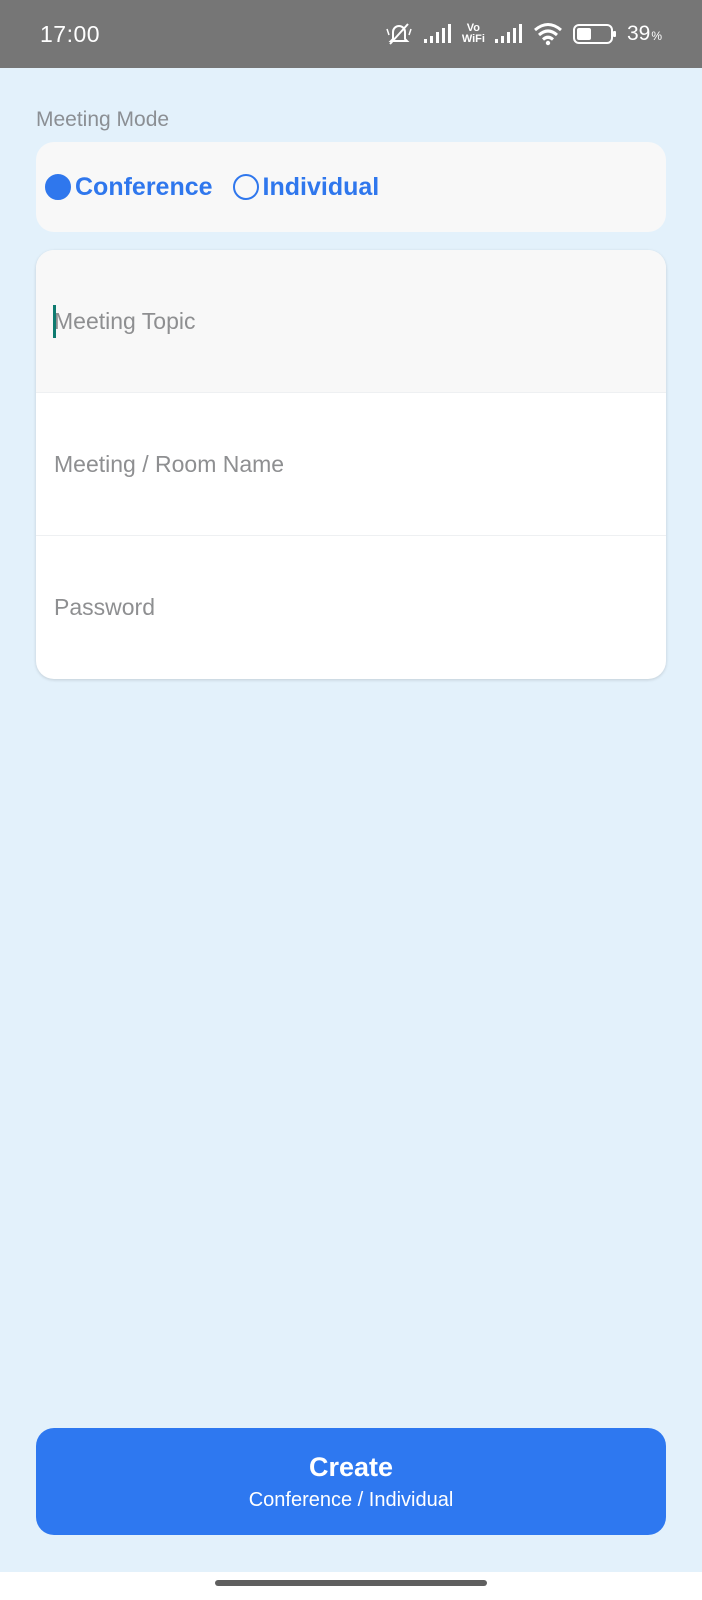 The height and width of the screenshot is (1600, 702). I want to click on status-time: 17:00, so click(70, 33).